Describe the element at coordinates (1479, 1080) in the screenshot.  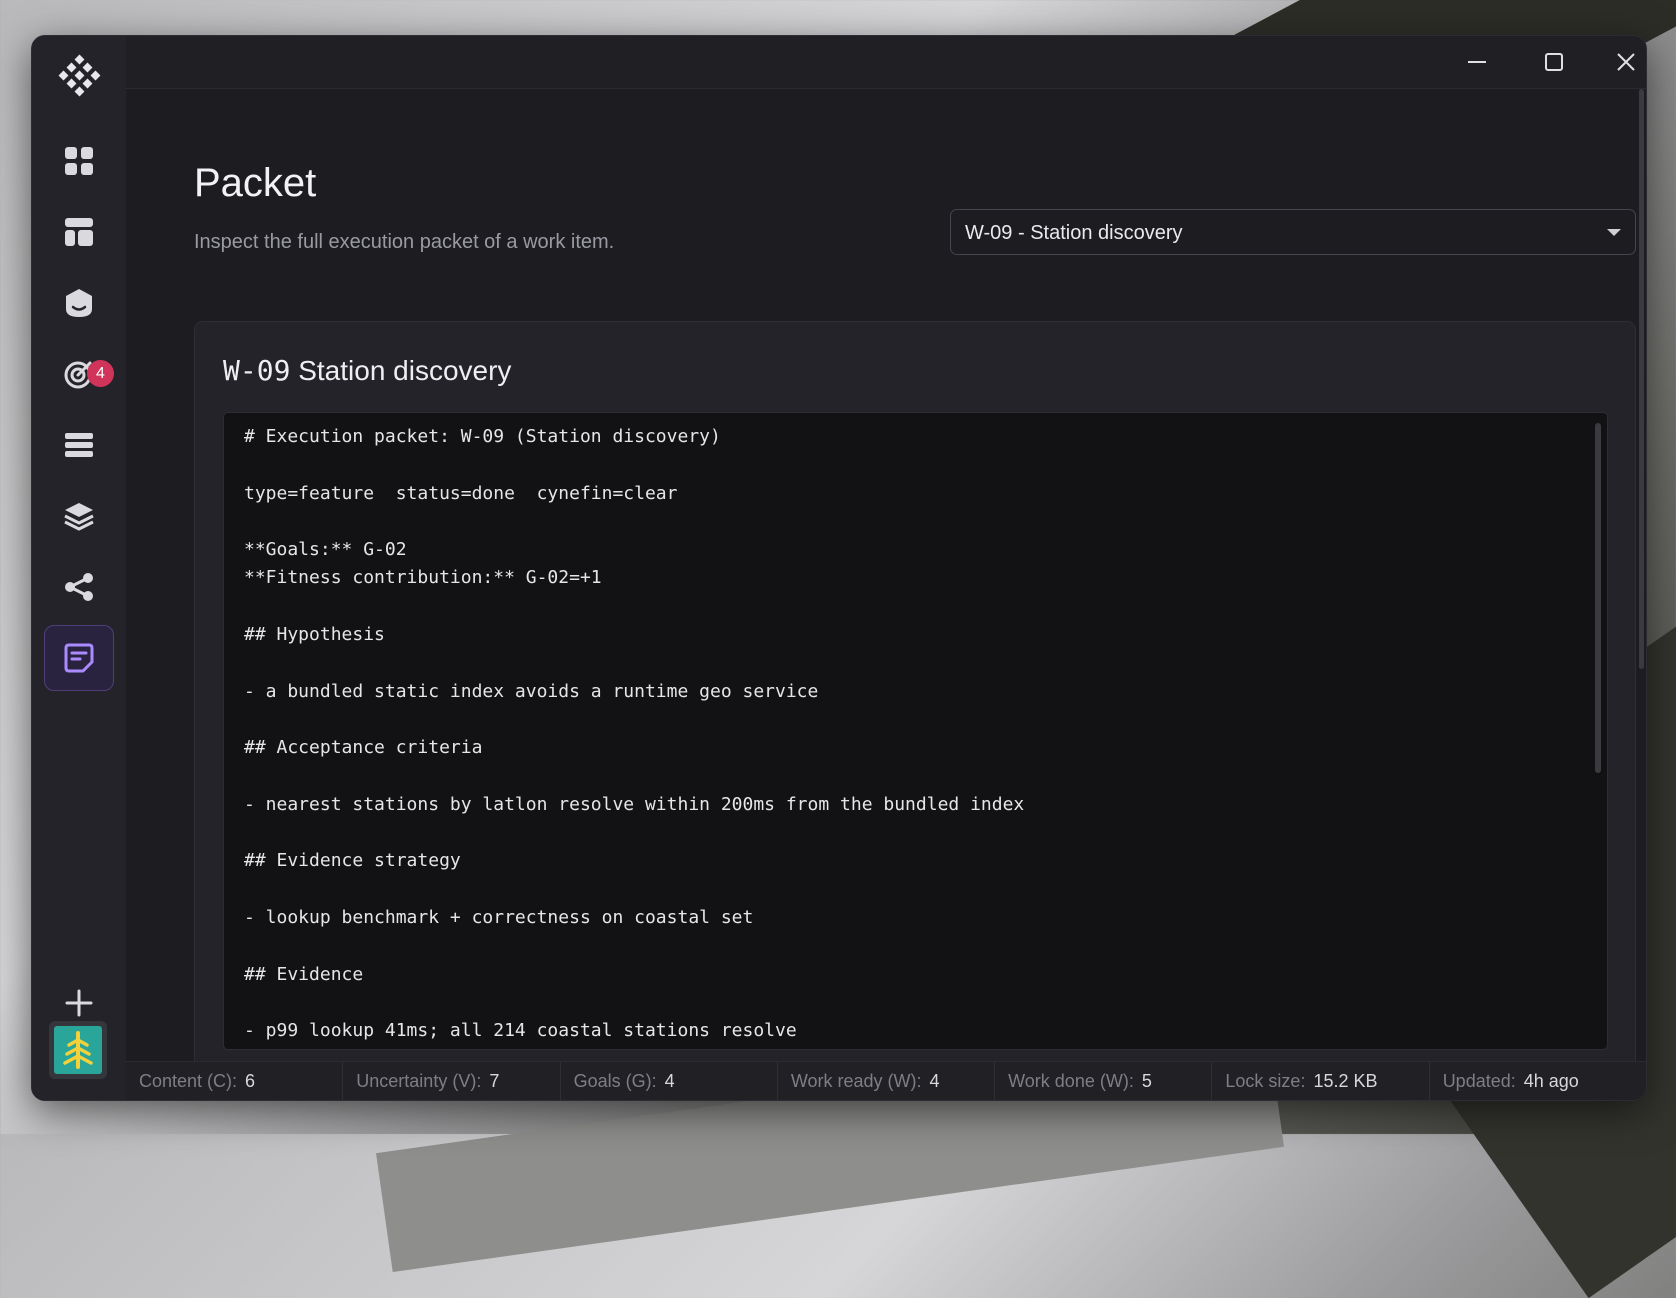
I see `status-label: Updated:` at that location.